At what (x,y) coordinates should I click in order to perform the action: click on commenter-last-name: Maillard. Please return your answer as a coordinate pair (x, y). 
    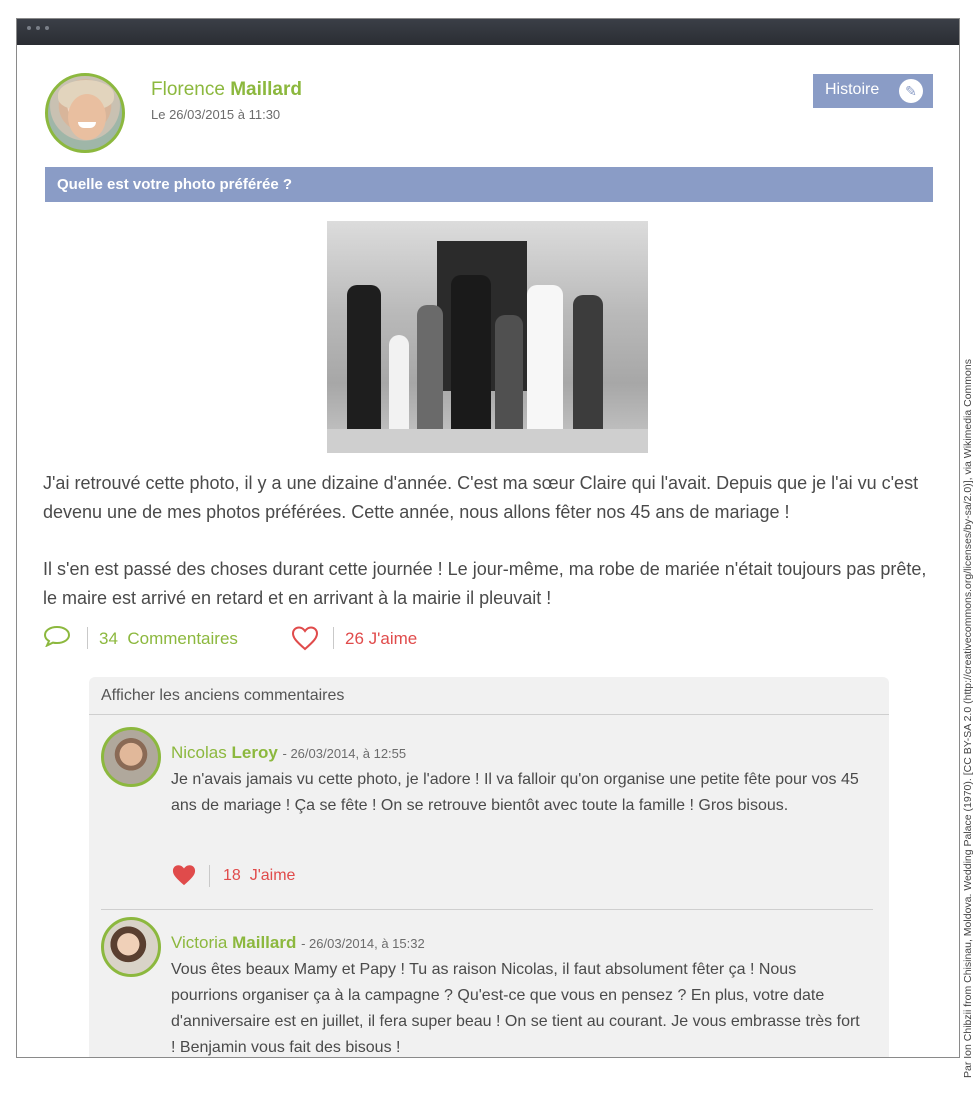
    Looking at the image, I should click on (264, 942).